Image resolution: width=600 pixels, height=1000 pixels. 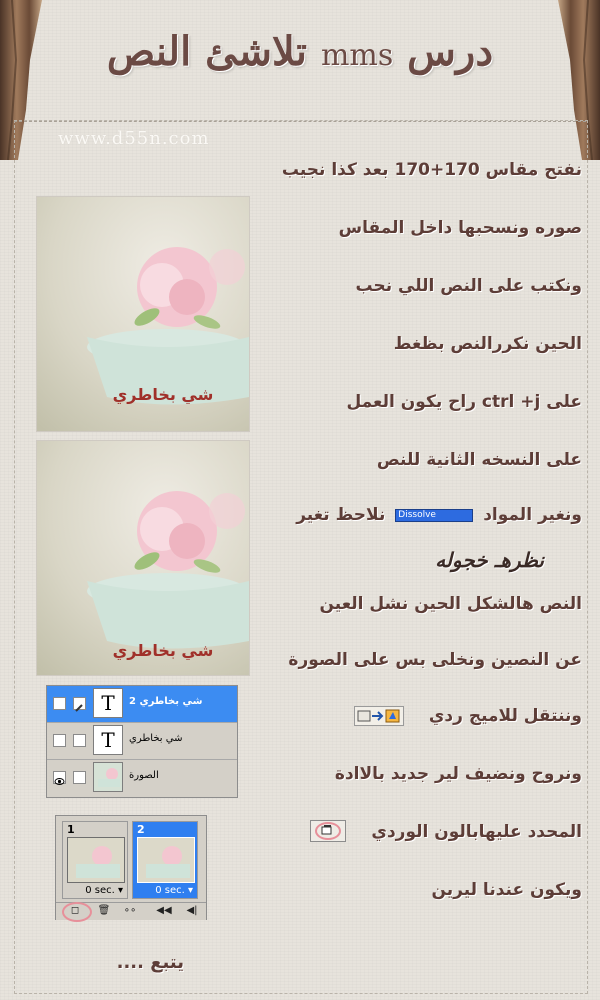 What do you see at coordinates (431, 170) in the screenshot?
I see `step-line: نفتح مقاس 170+170 بعد كذا نجيب` at bounding box center [431, 170].